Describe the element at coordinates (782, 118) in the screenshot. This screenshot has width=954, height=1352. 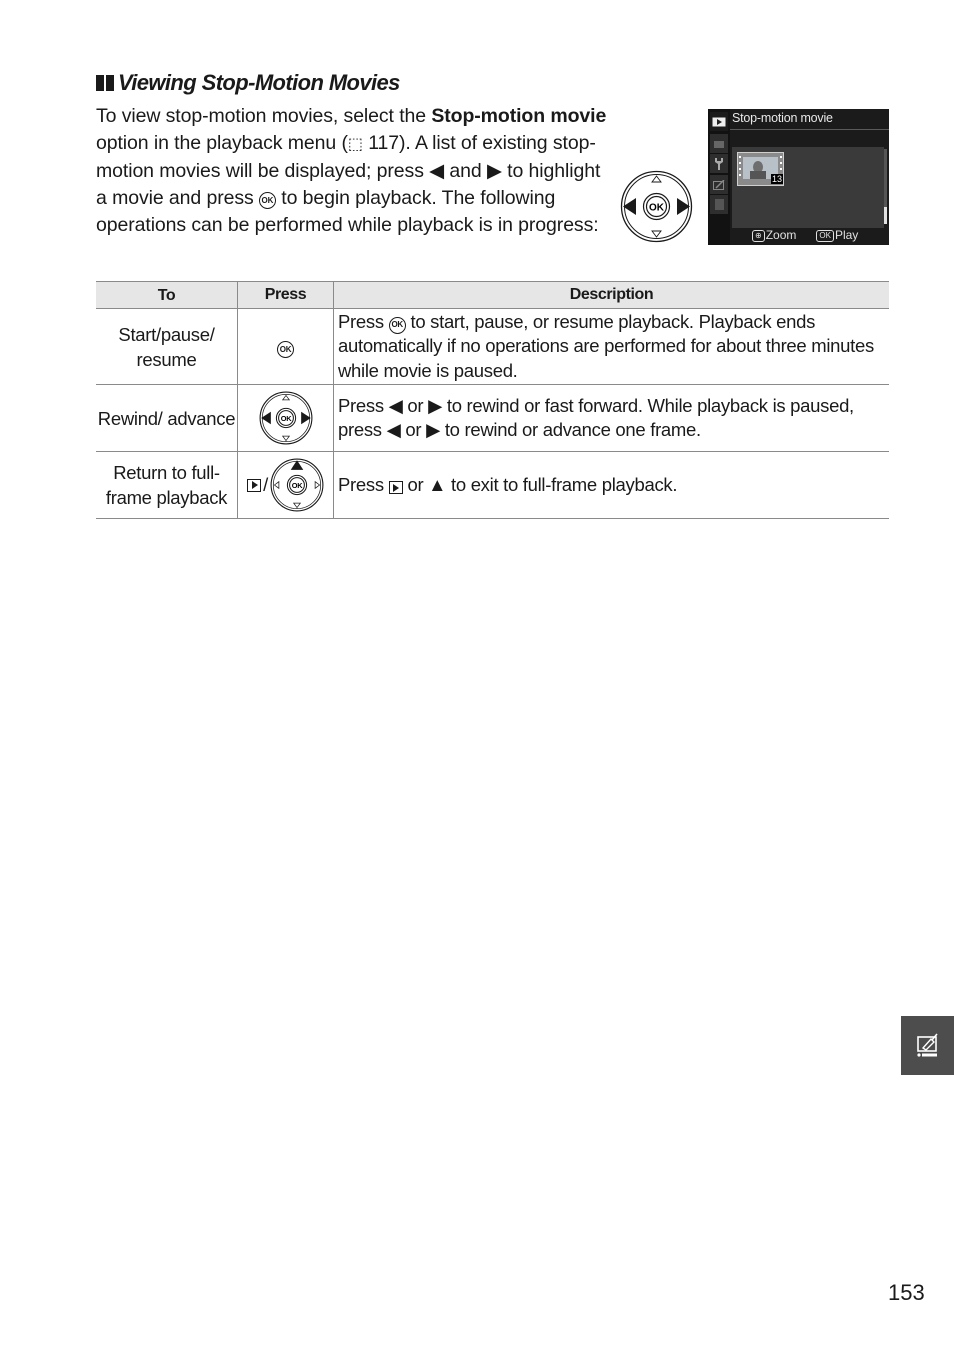
I see `camera-screen-title: Stop-motion movie` at that location.